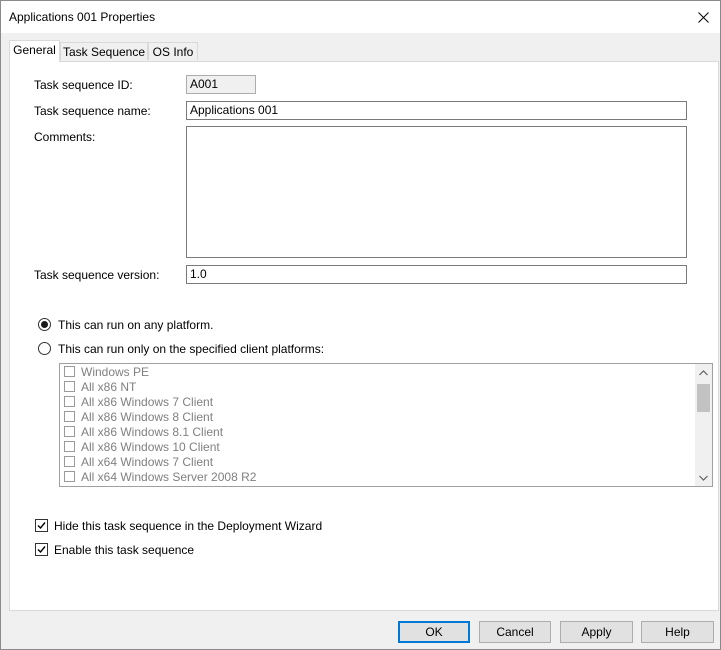  What do you see at coordinates (515, 632) in the screenshot?
I see `cancel-button: Cancel` at bounding box center [515, 632].